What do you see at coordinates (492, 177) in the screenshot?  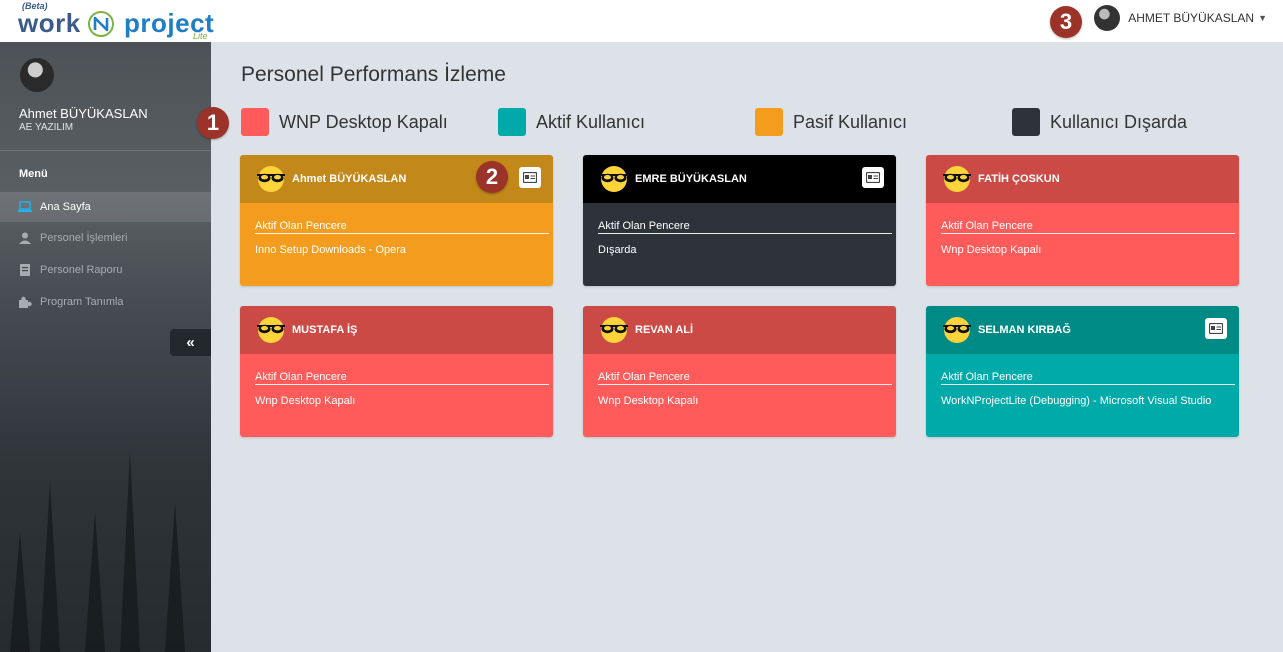 I see `annotation-badge-2: 2` at bounding box center [492, 177].